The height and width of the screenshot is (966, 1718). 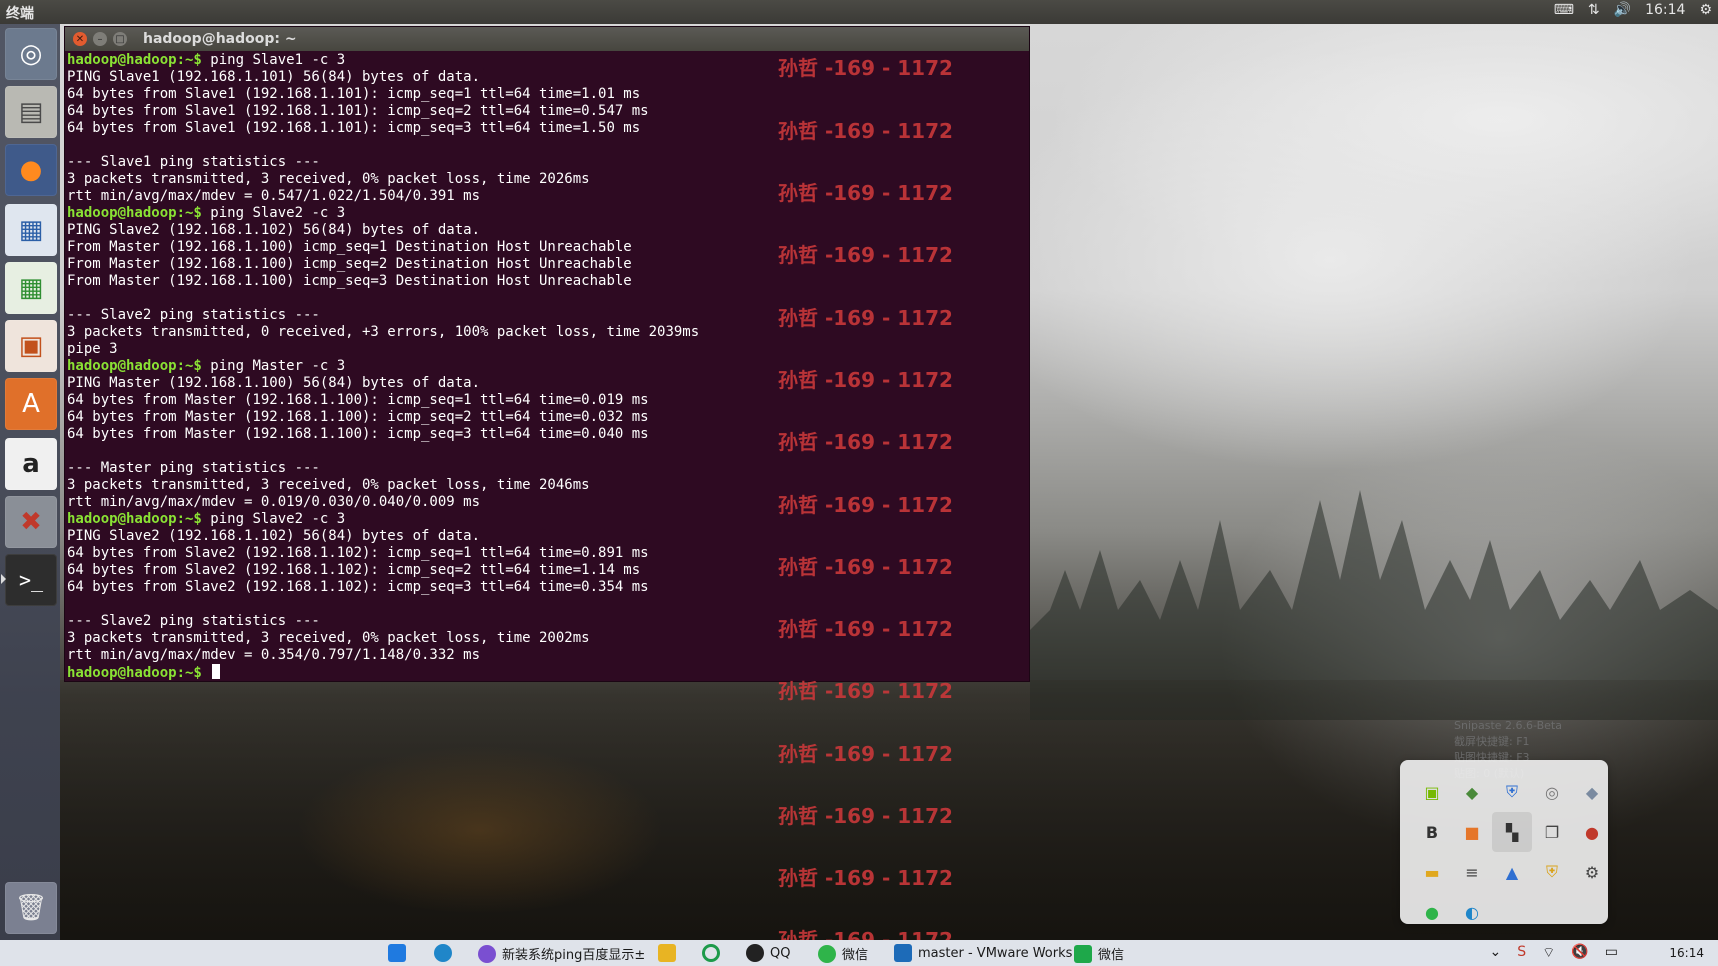 What do you see at coordinates (1579, 953) in the screenshot?
I see `mute-icon: 🔇` at bounding box center [1579, 953].